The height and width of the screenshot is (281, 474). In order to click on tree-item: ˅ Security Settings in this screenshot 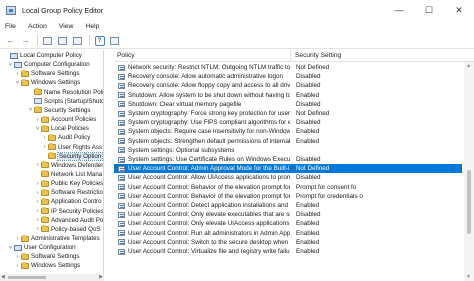, I will do `click(58, 110)`.